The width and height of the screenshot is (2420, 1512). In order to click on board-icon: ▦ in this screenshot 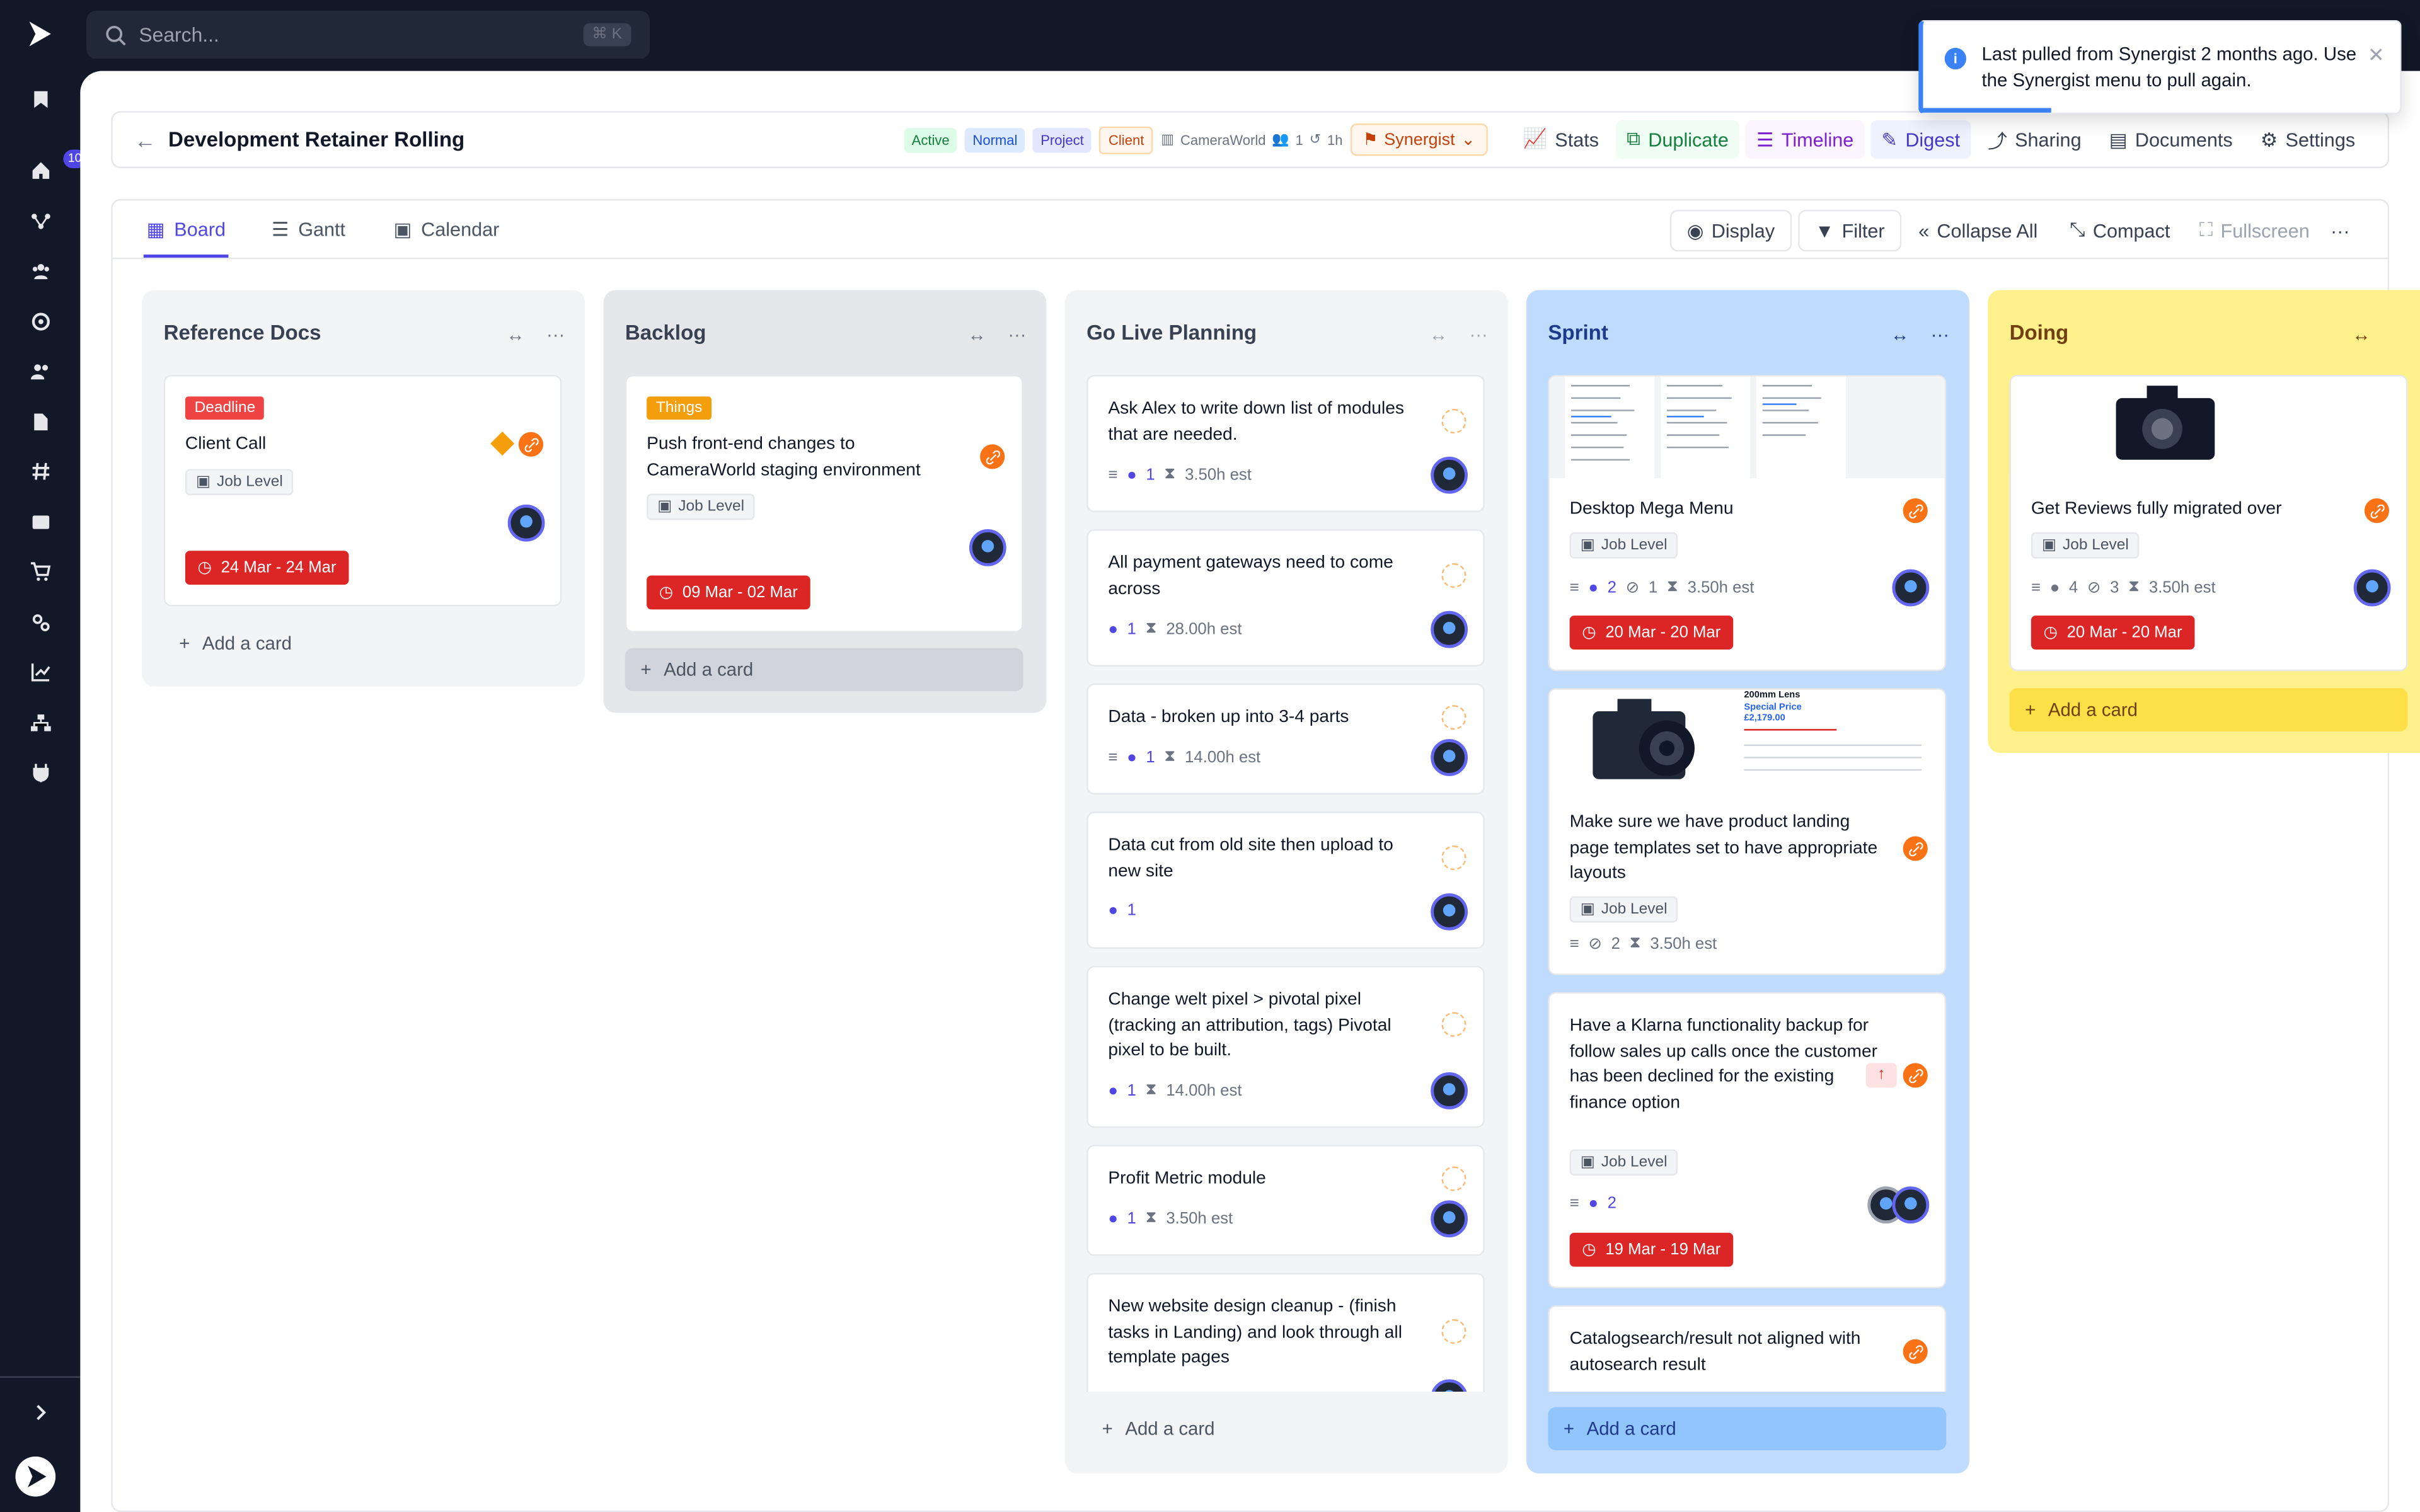, I will do `click(155, 230)`.